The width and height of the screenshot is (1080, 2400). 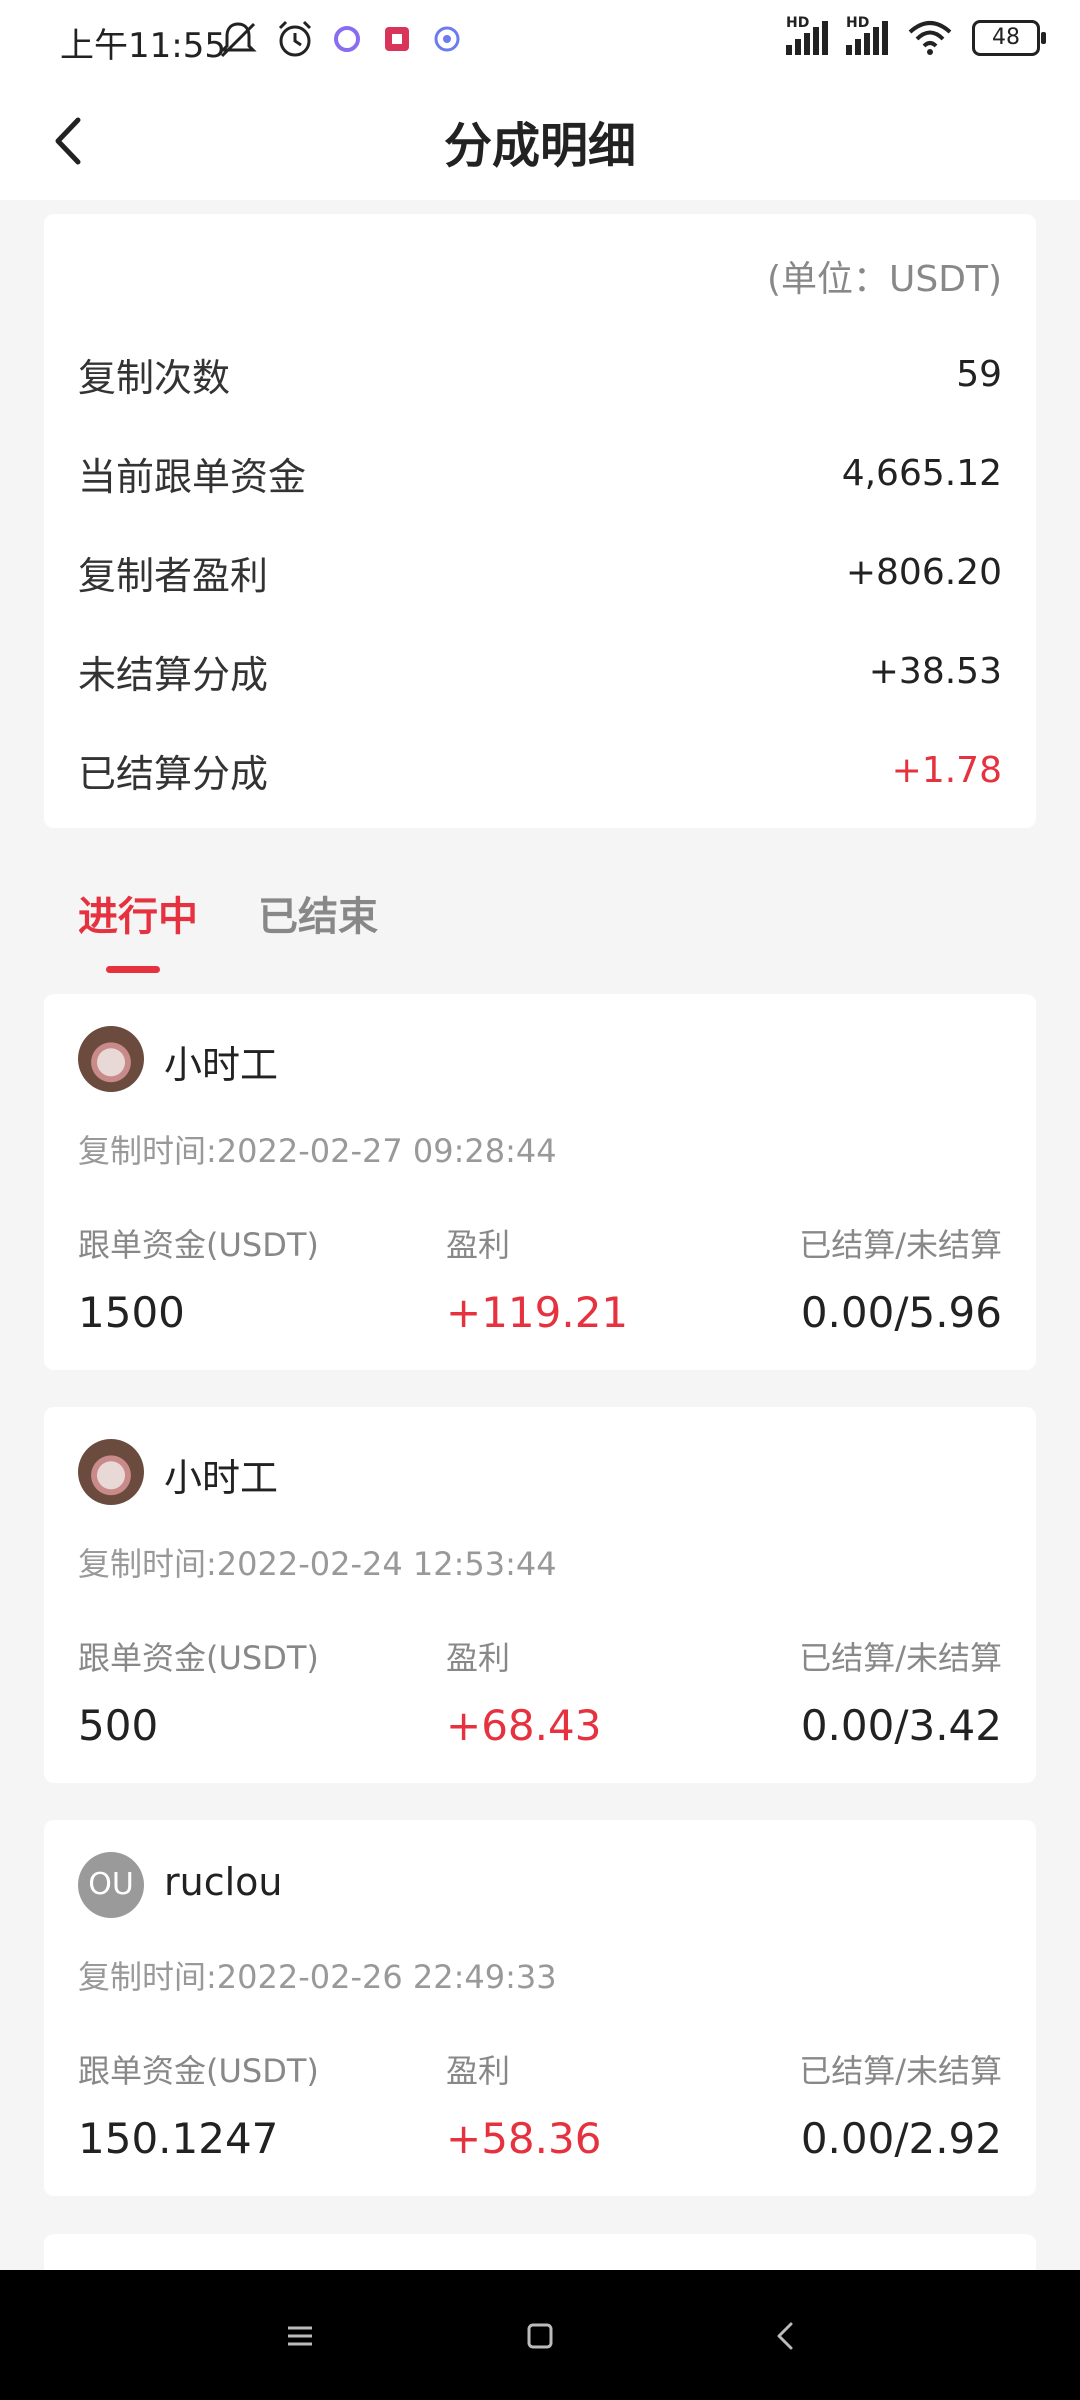 I want to click on summary-value: 59, so click(x=979, y=374).